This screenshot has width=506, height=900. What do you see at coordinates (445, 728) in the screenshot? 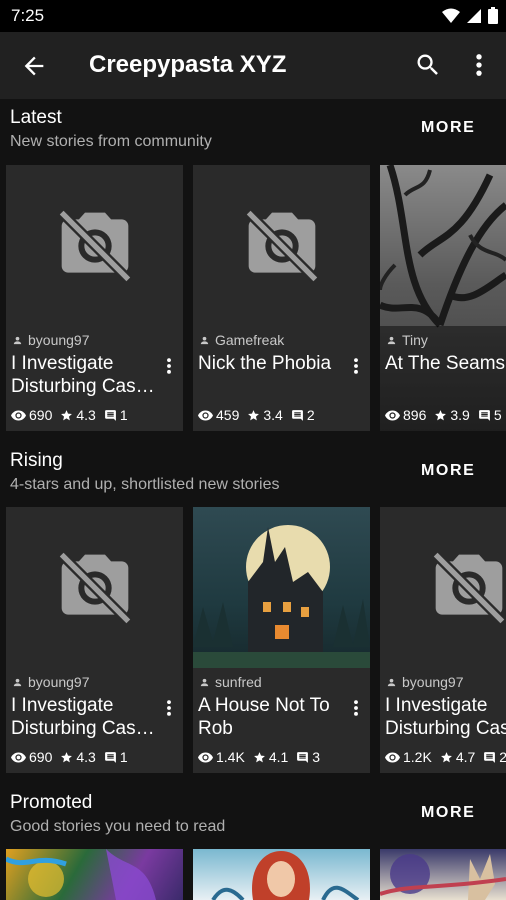
I see `story-title-line2: Disturbing Cas` at bounding box center [445, 728].